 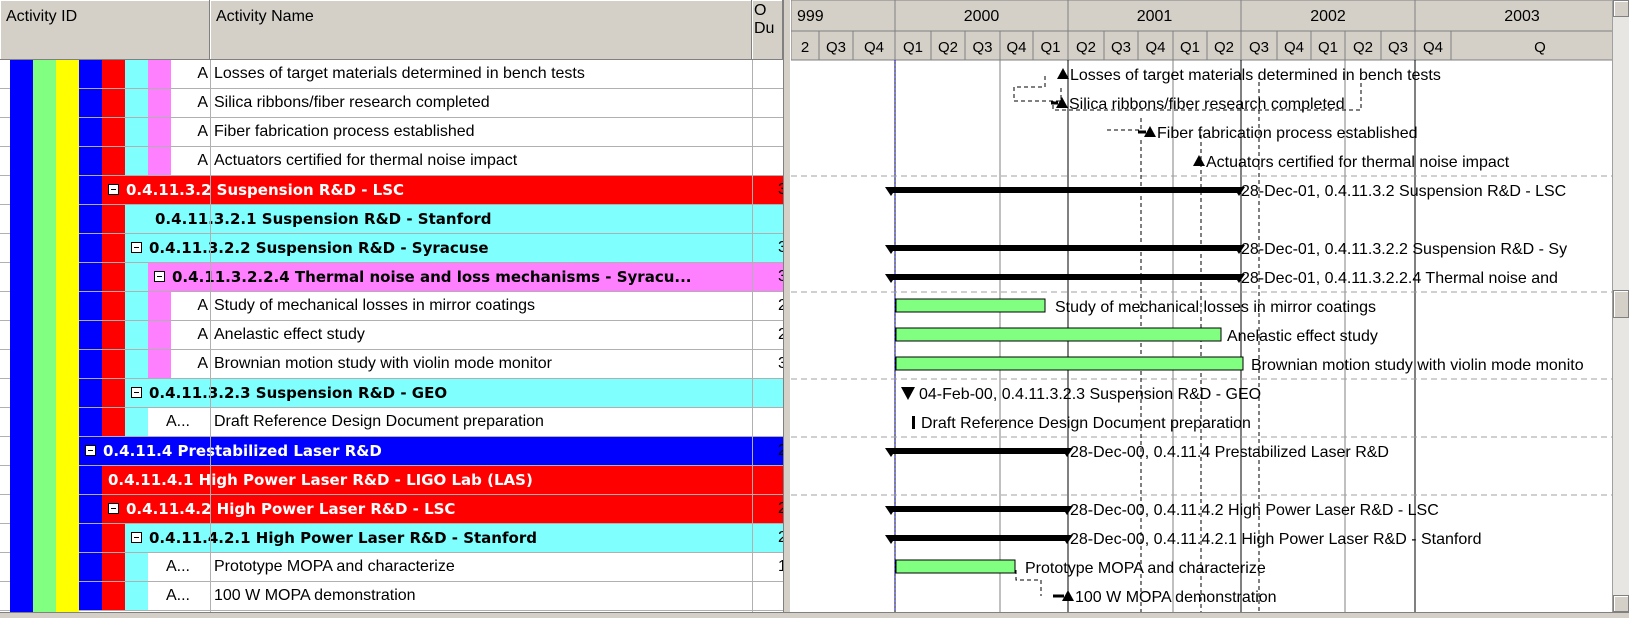 What do you see at coordinates (982, 16) in the screenshot?
I see `timescale-year-label: 2000` at bounding box center [982, 16].